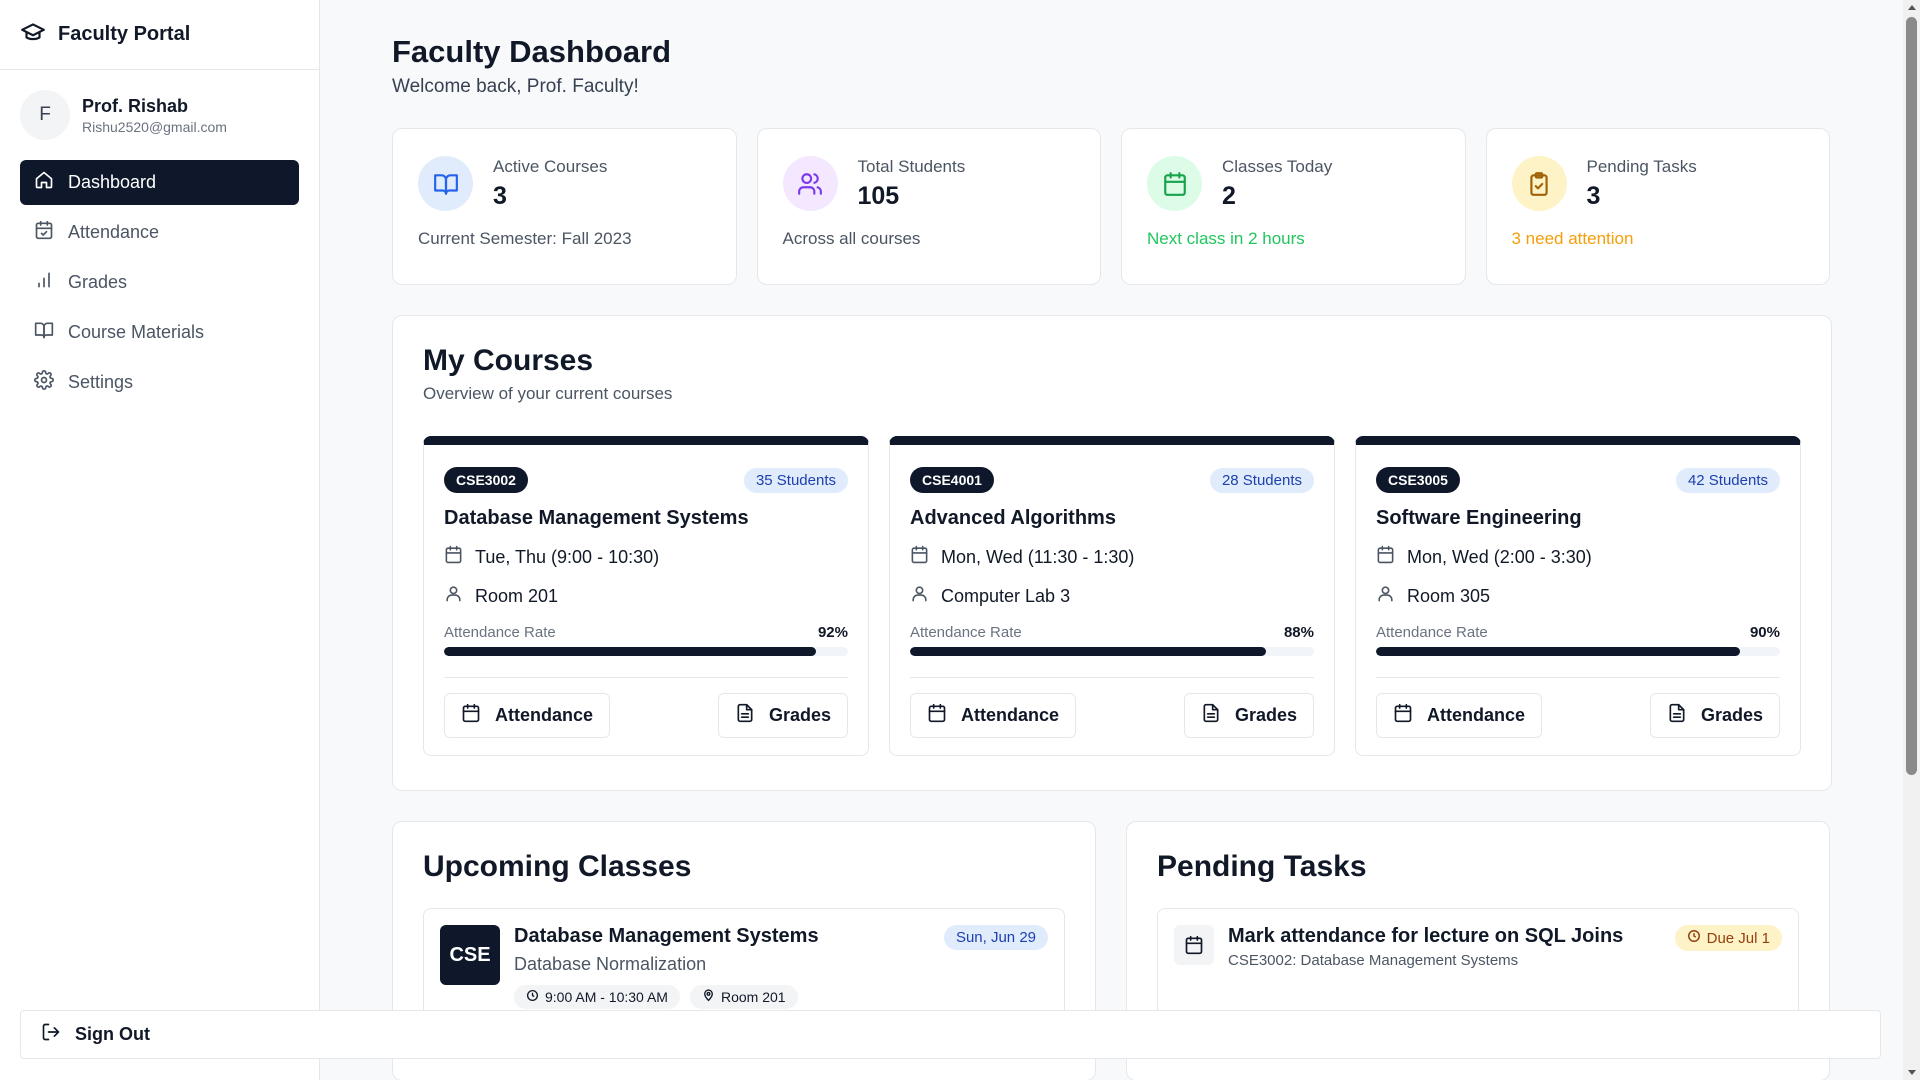 The height and width of the screenshot is (1080, 1920). I want to click on course-schedule: Mon, Wed (2:00 - 3:30), so click(1578, 557).